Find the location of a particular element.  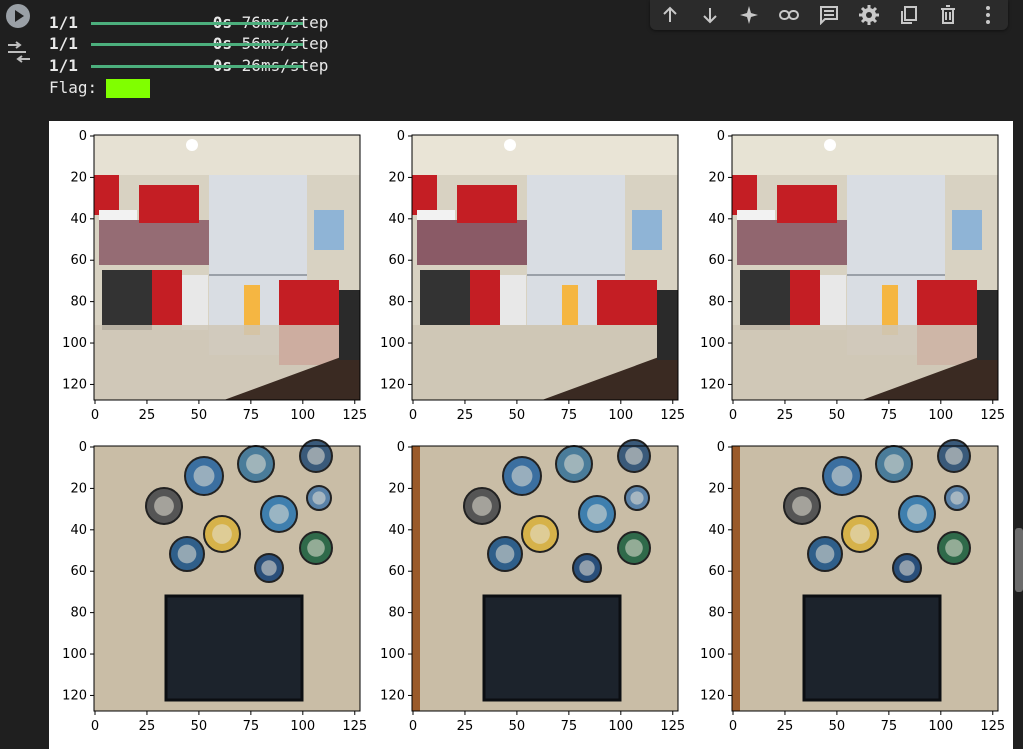

cell-toolbar is located at coordinates (829, 15).